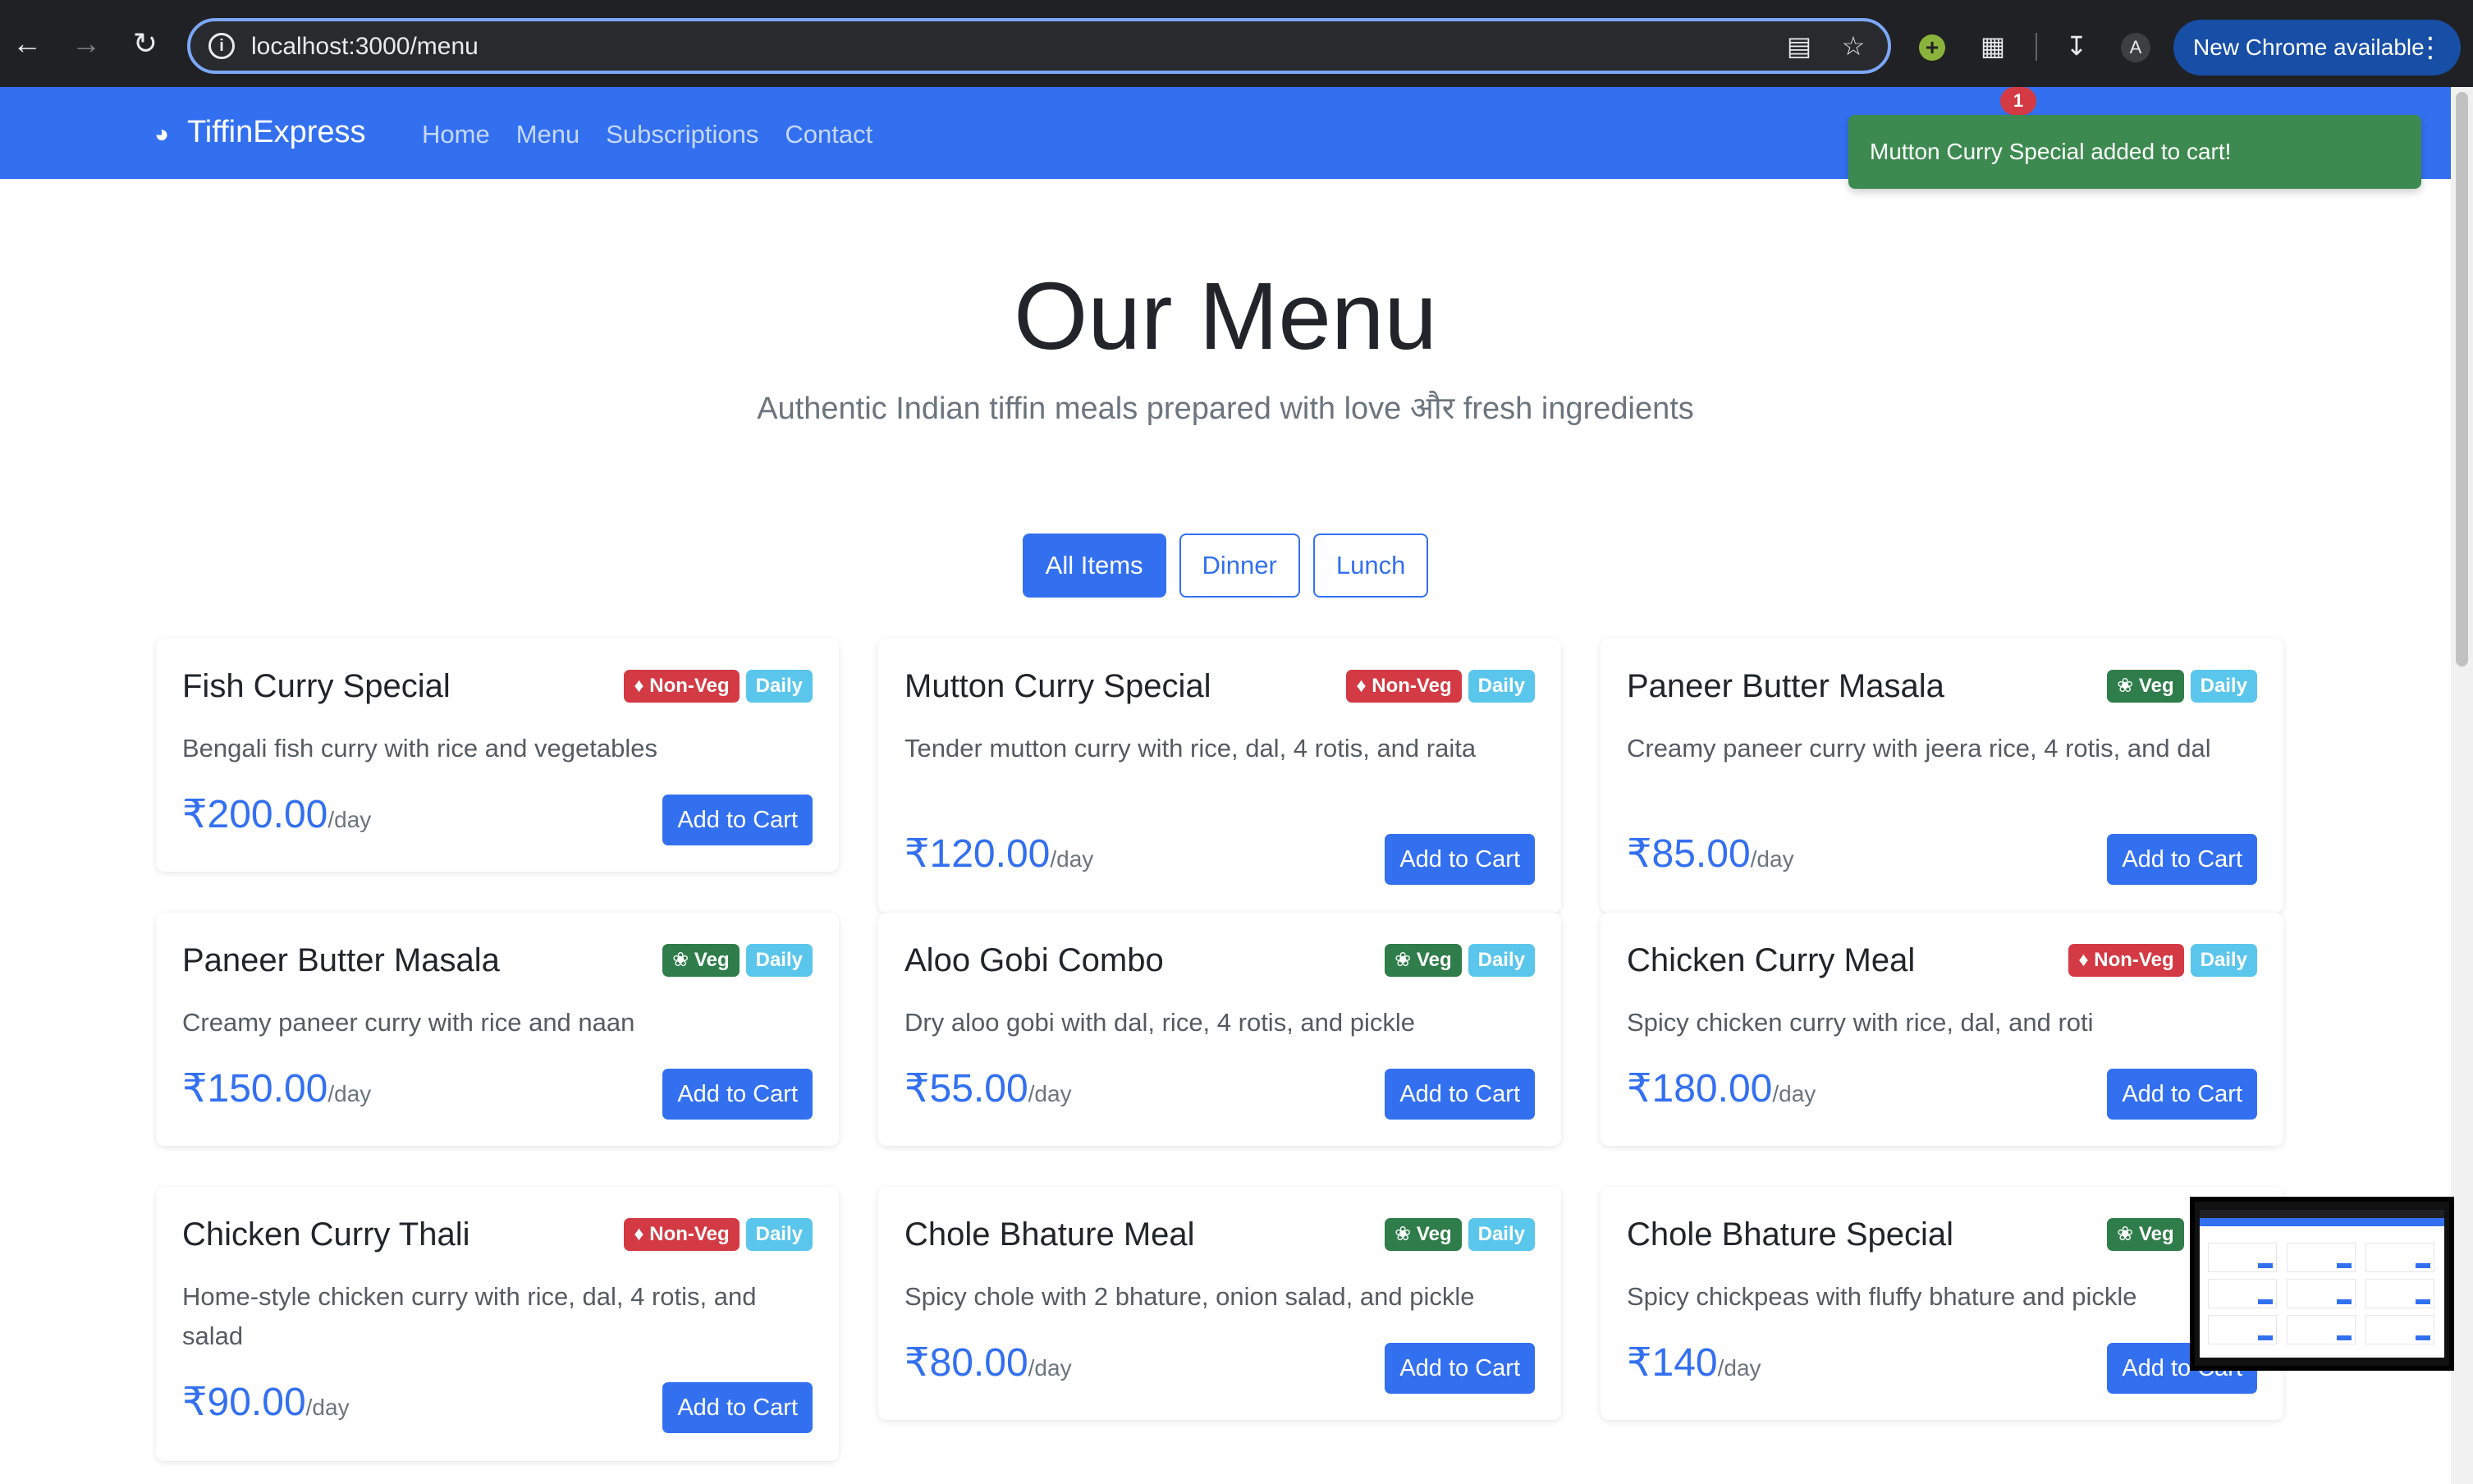  Describe the element at coordinates (1790, 1234) in the screenshot. I see `item-name: Chole Bhature Special` at that location.